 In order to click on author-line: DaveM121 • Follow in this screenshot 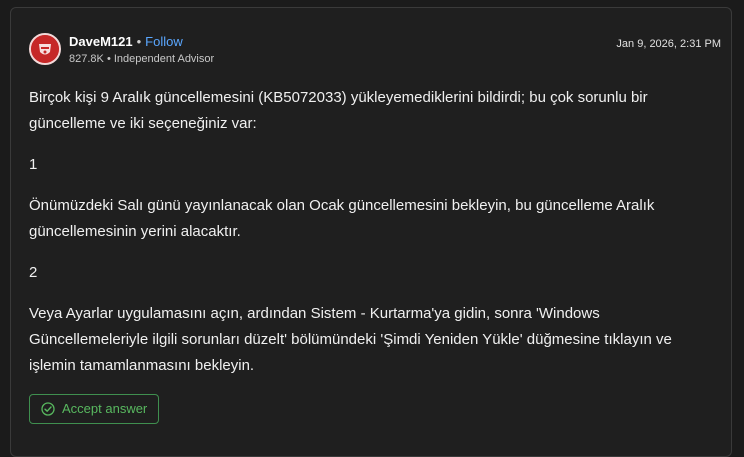, I will do `click(126, 42)`.